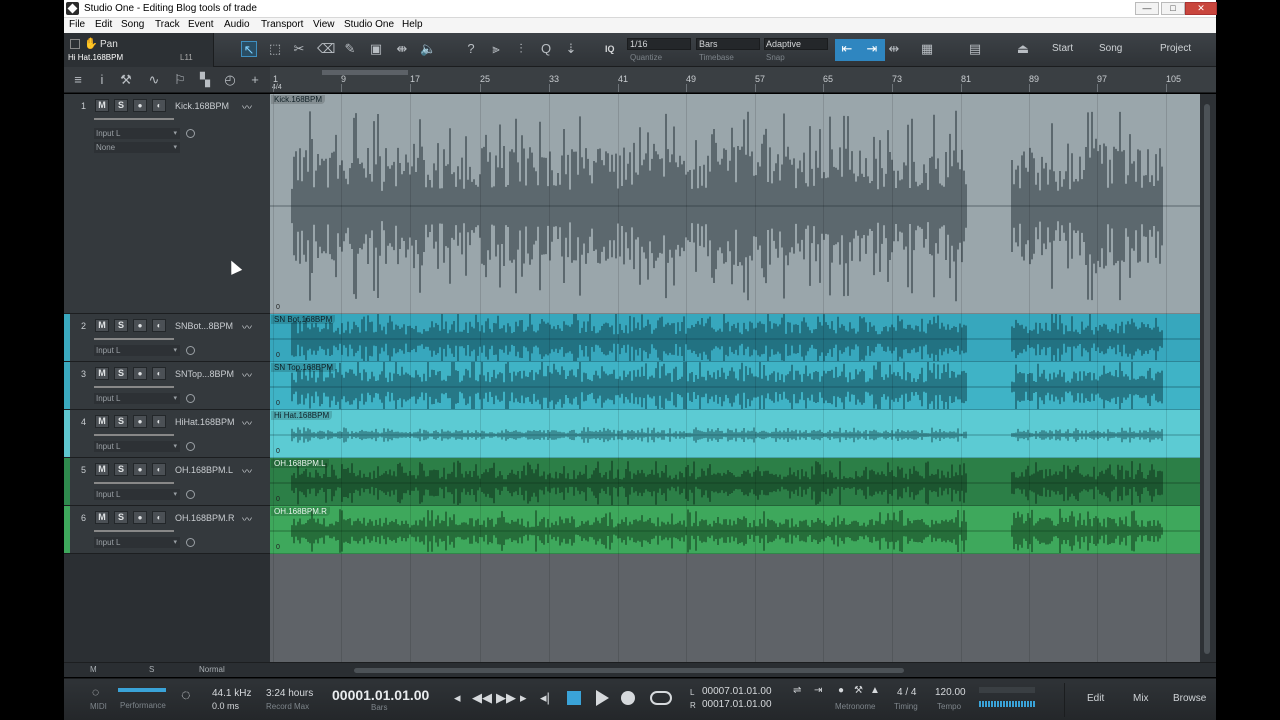 This screenshot has width=1280, height=720. I want to click on menu-audio: Audio, so click(237, 24).